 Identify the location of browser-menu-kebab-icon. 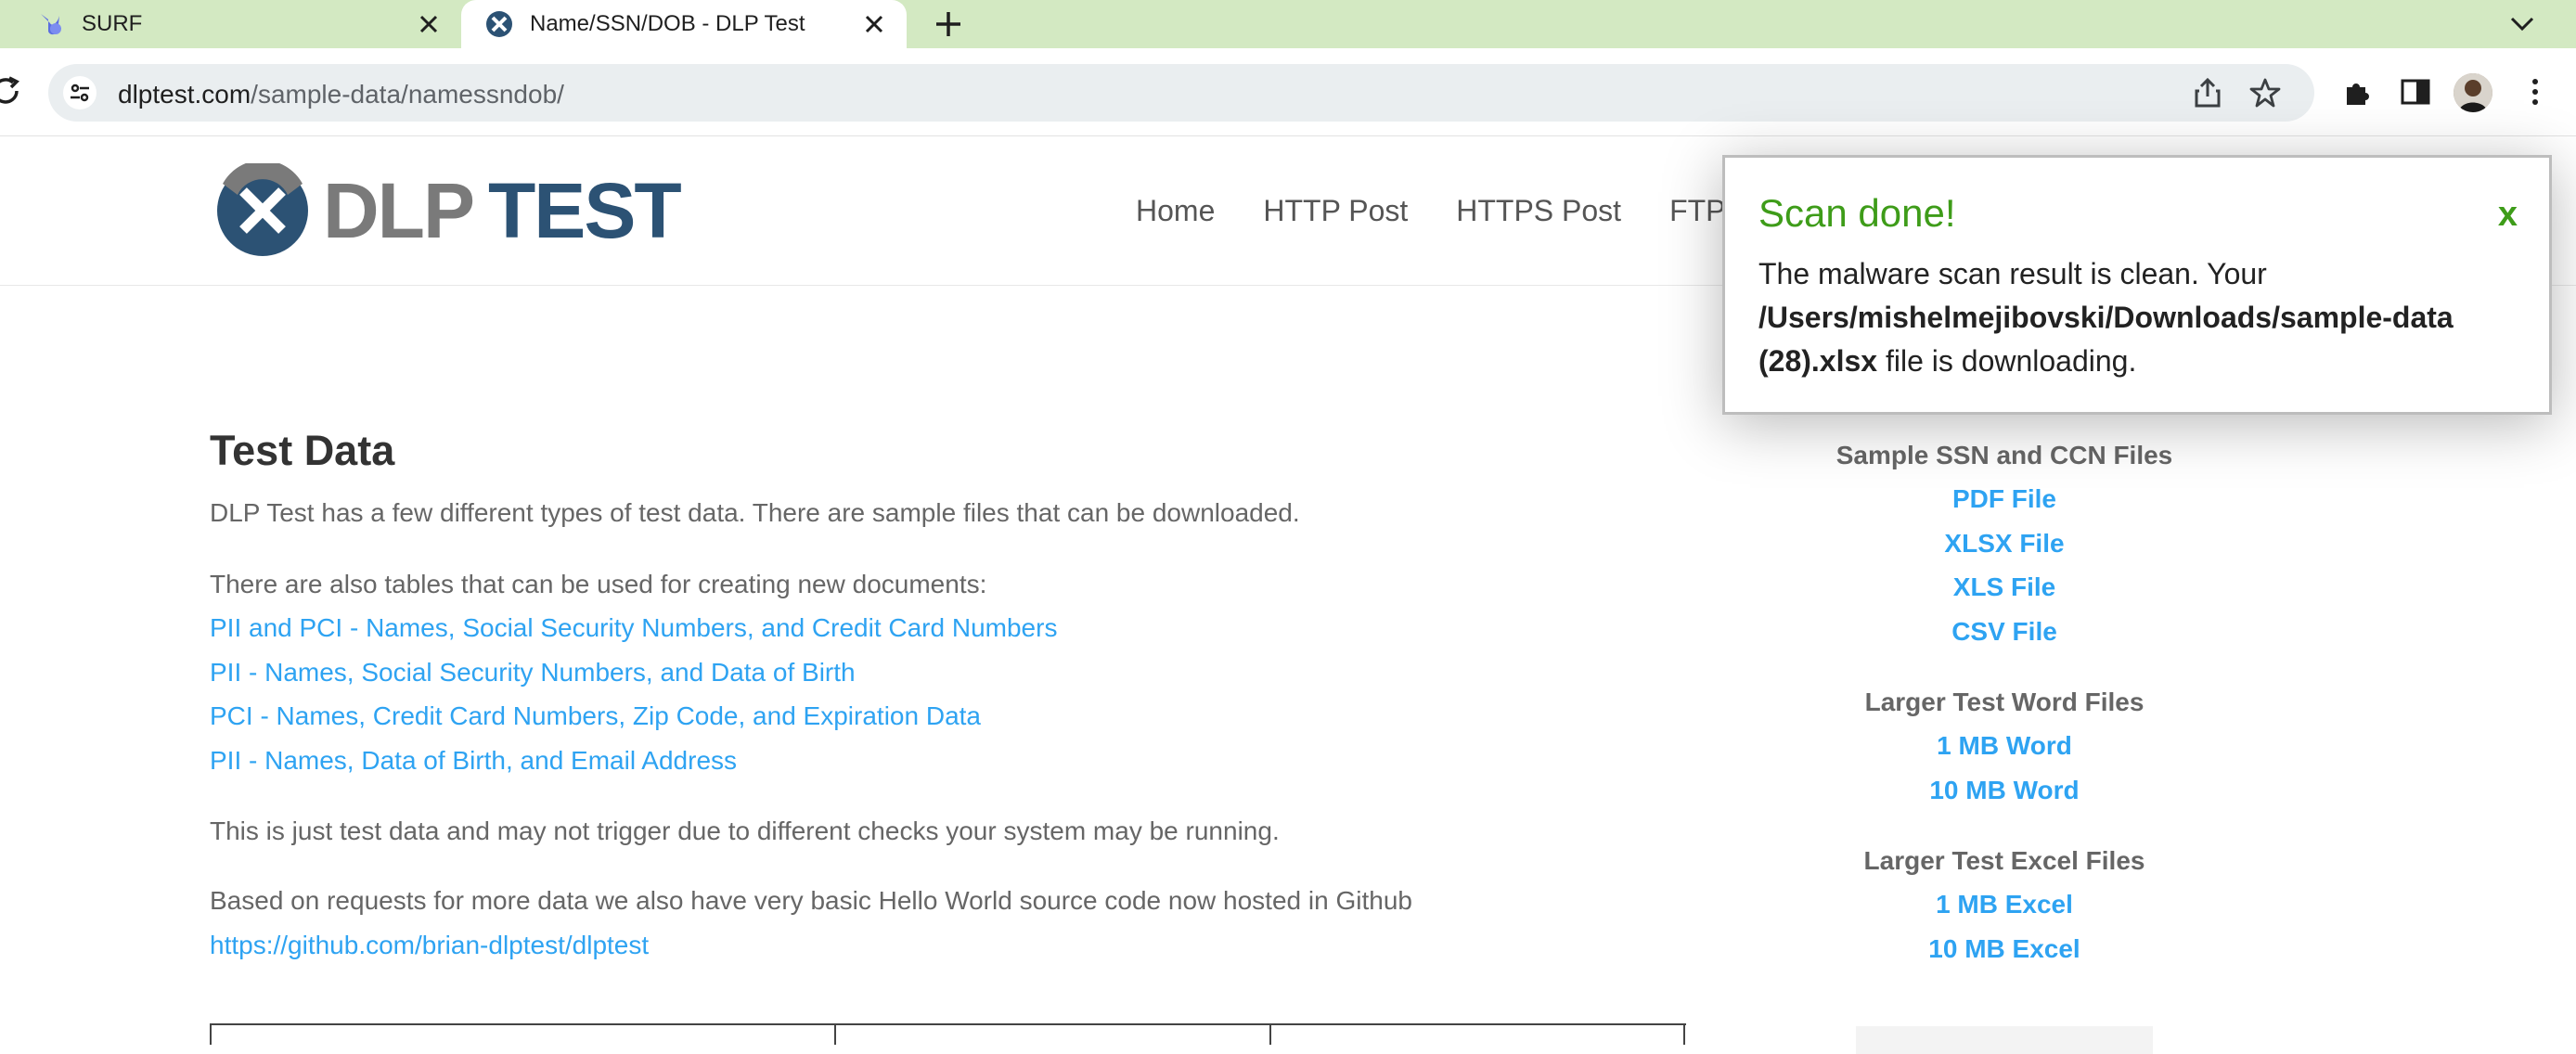
(2535, 92).